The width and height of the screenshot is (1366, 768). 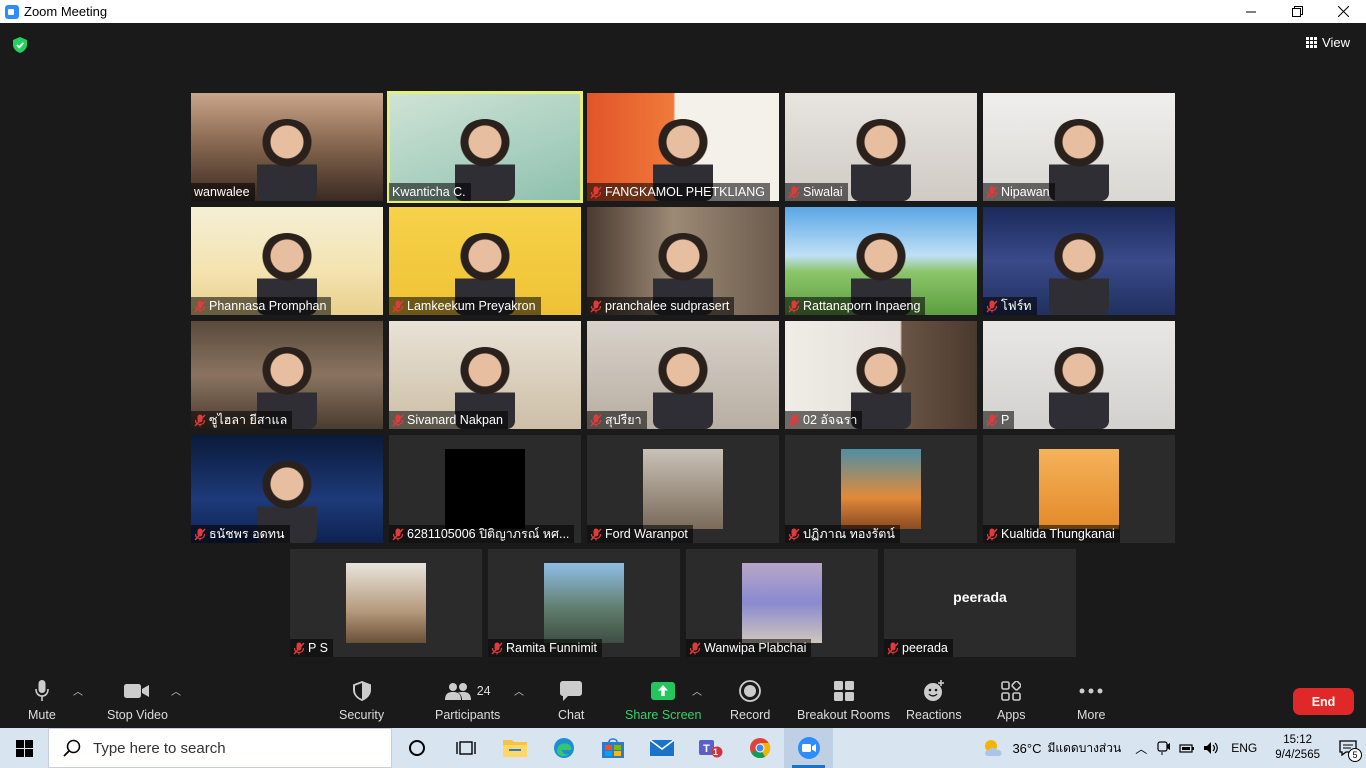 I want to click on participant-name: Sivanard Nakpan, so click(x=455, y=420).